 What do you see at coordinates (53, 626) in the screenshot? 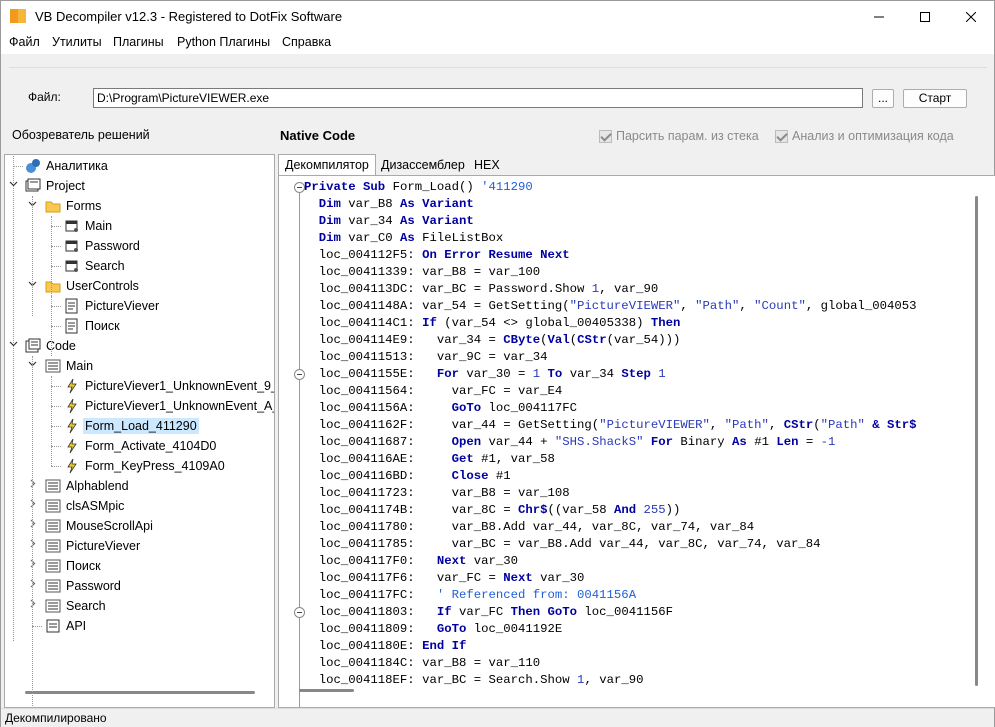
I see `api-icon` at bounding box center [53, 626].